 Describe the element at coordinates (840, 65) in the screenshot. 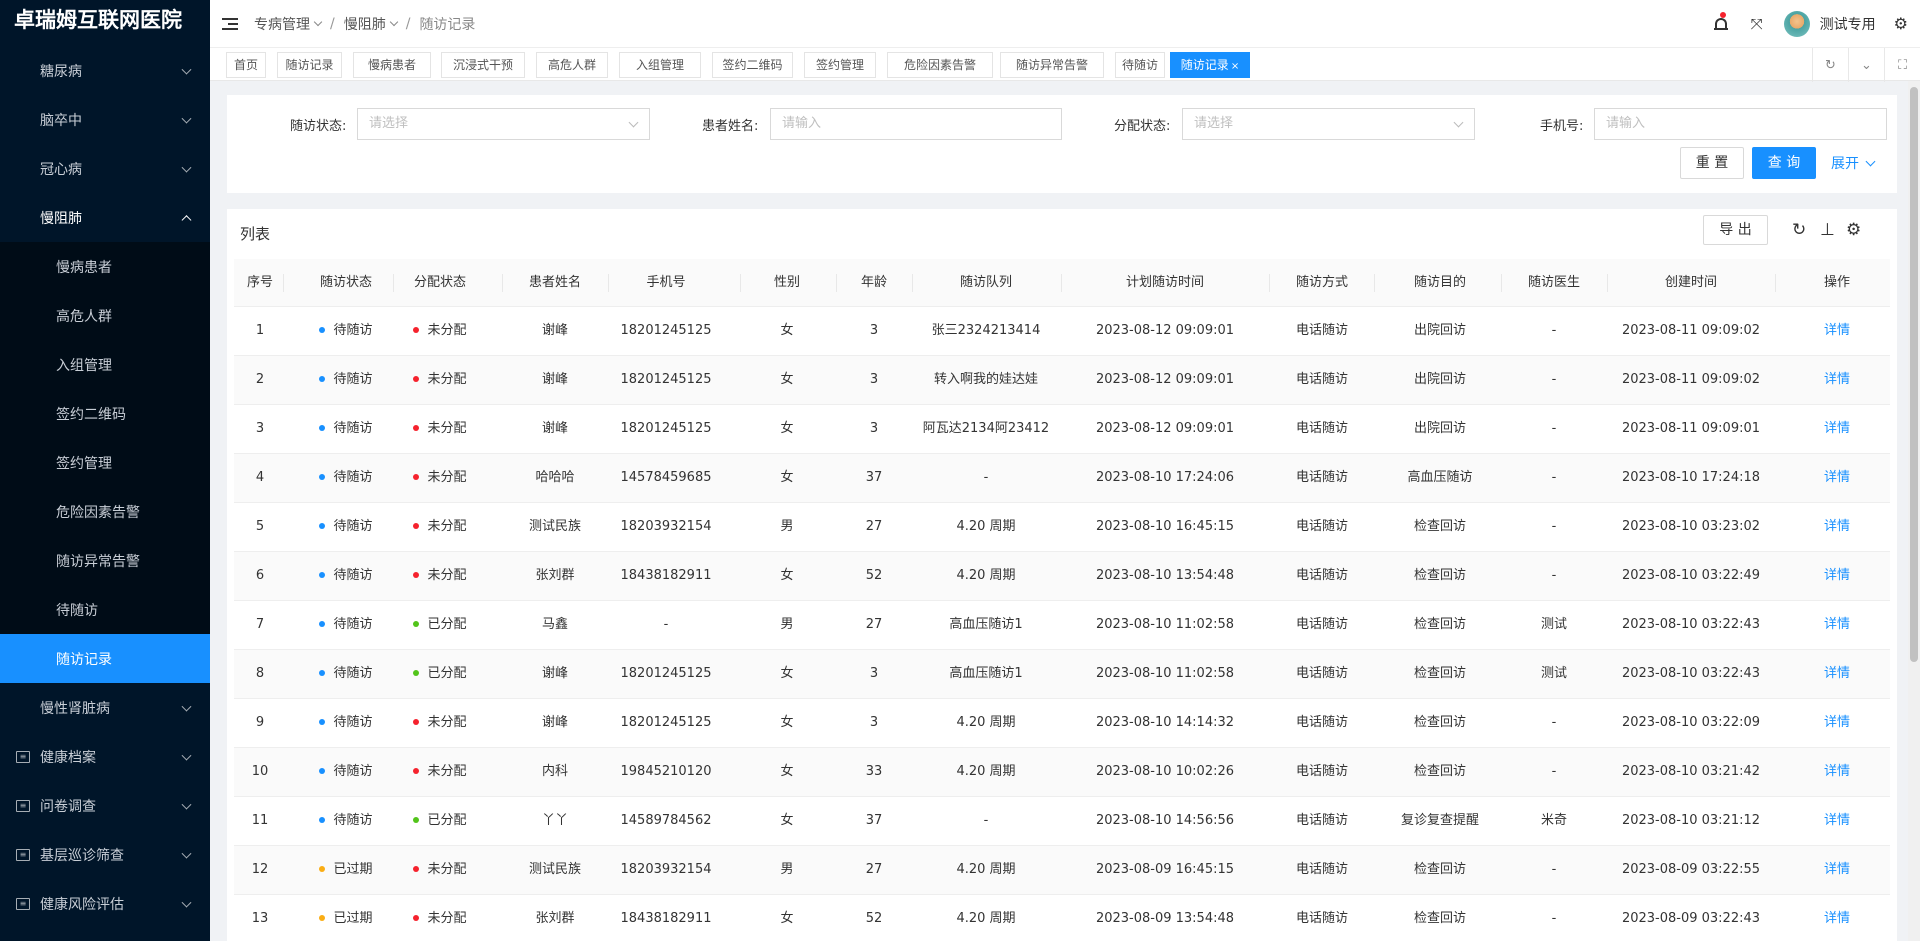

I see `tab-item: 签约管理` at that location.